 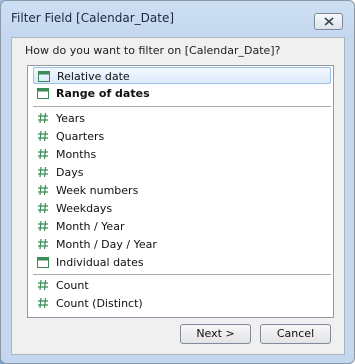 I want to click on list-item-range-of-dates: Range of dates, so click(x=182, y=93).